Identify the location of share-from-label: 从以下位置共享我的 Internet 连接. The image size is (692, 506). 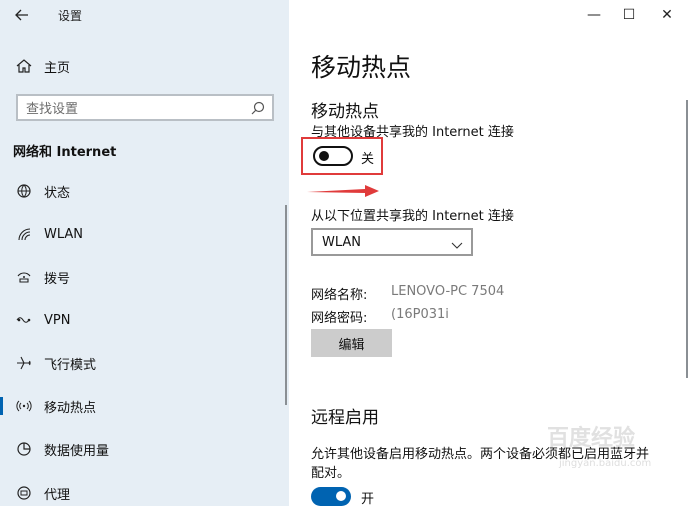
(412, 216).